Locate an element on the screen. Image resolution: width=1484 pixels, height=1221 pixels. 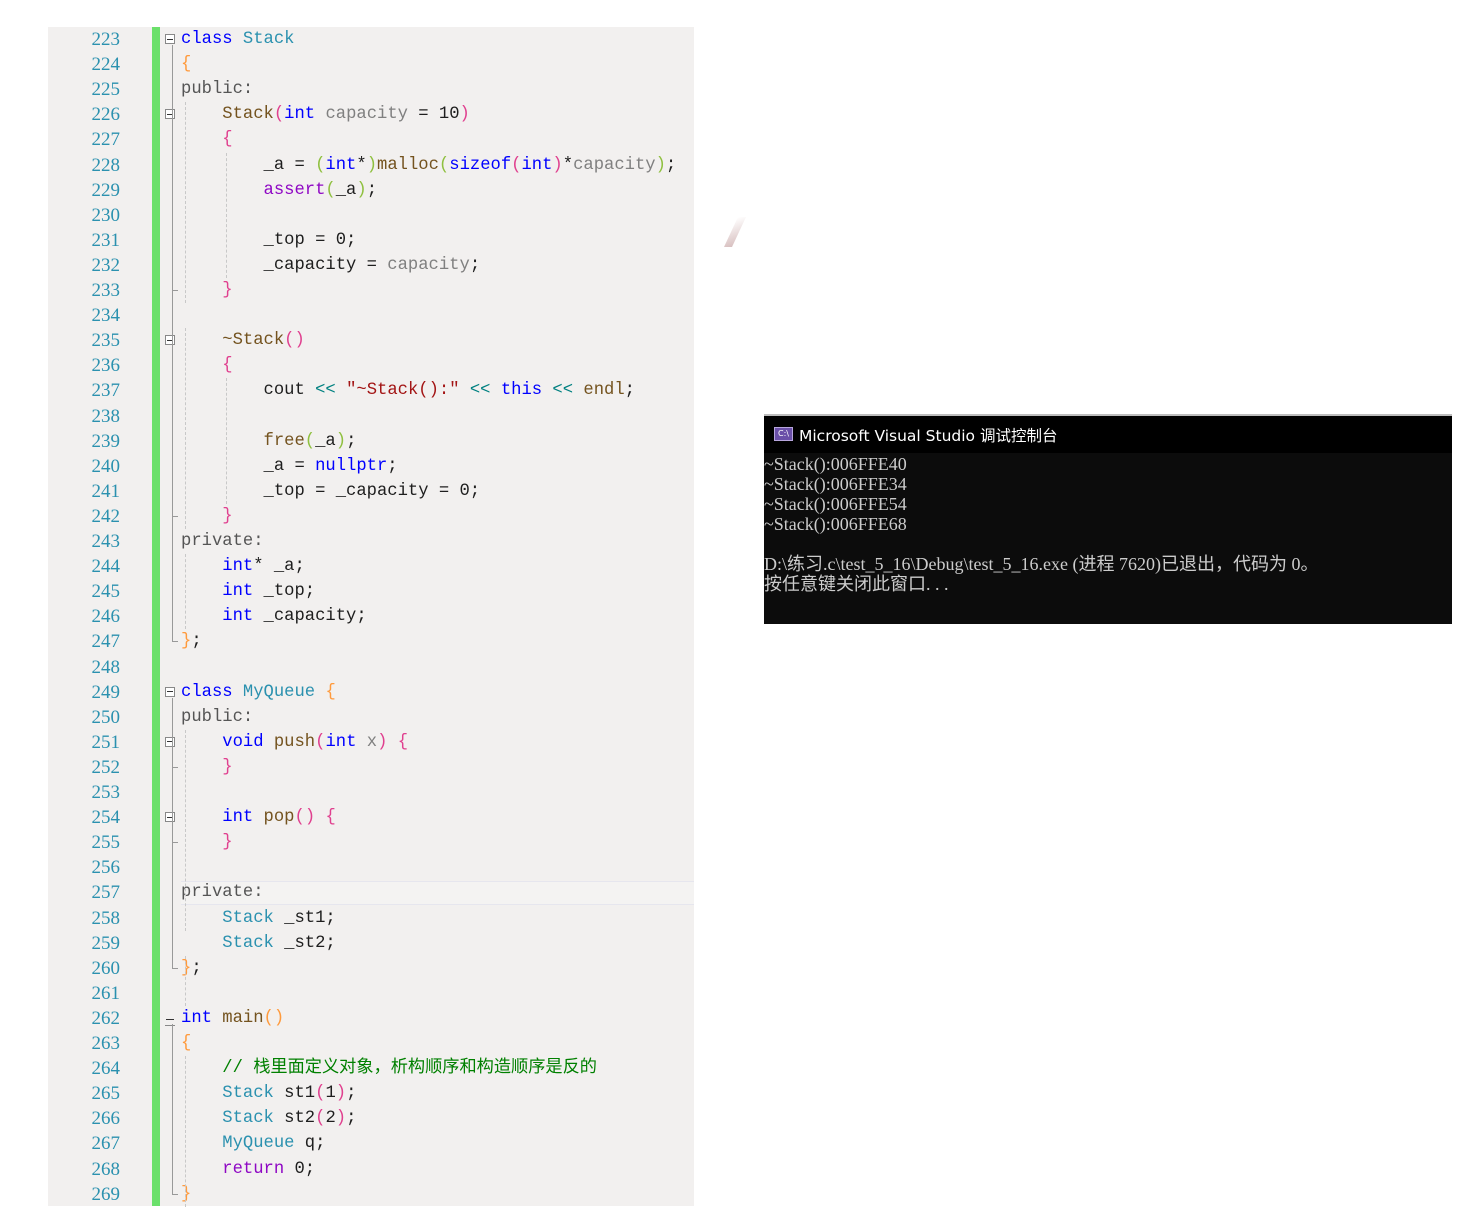
code-line: 236 { is located at coordinates (371, 365).